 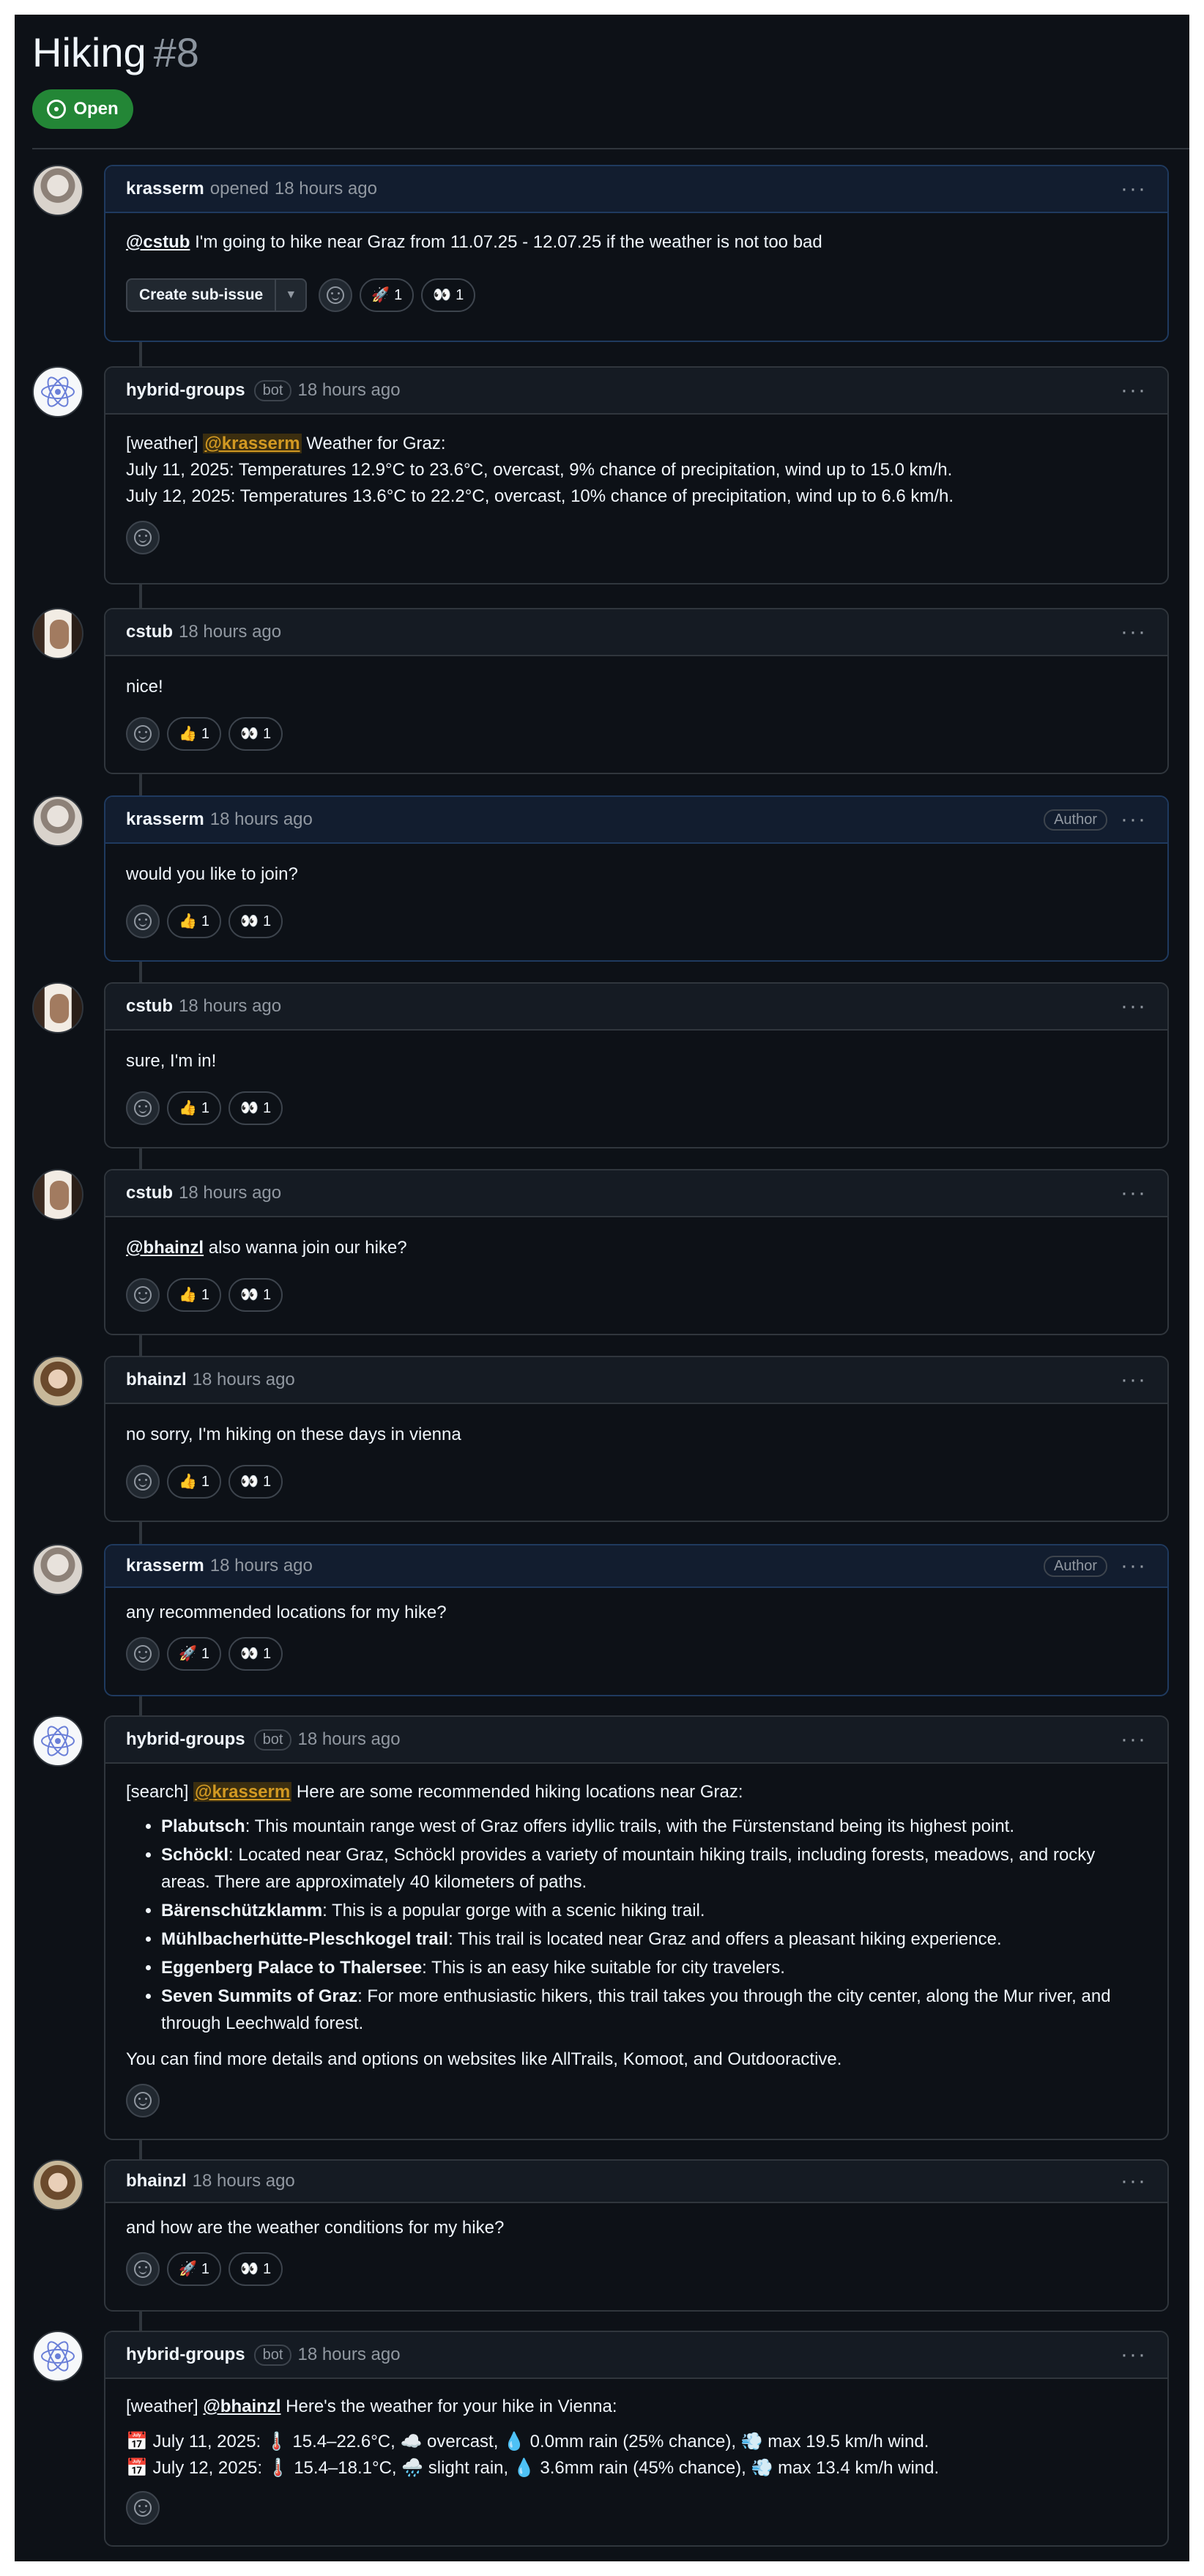 What do you see at coordinates (290, 295) in the screenshot?
I see `chevron-down-icon: ▼` at bounding box center [290, 295].